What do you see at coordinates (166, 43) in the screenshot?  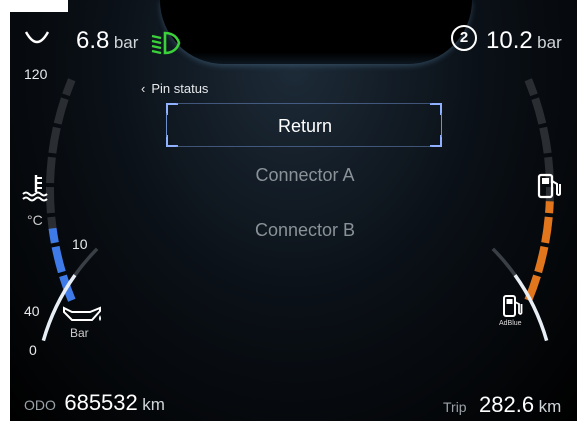 I see `low-beam-headlight-icon` at bounding box center [166, 43].